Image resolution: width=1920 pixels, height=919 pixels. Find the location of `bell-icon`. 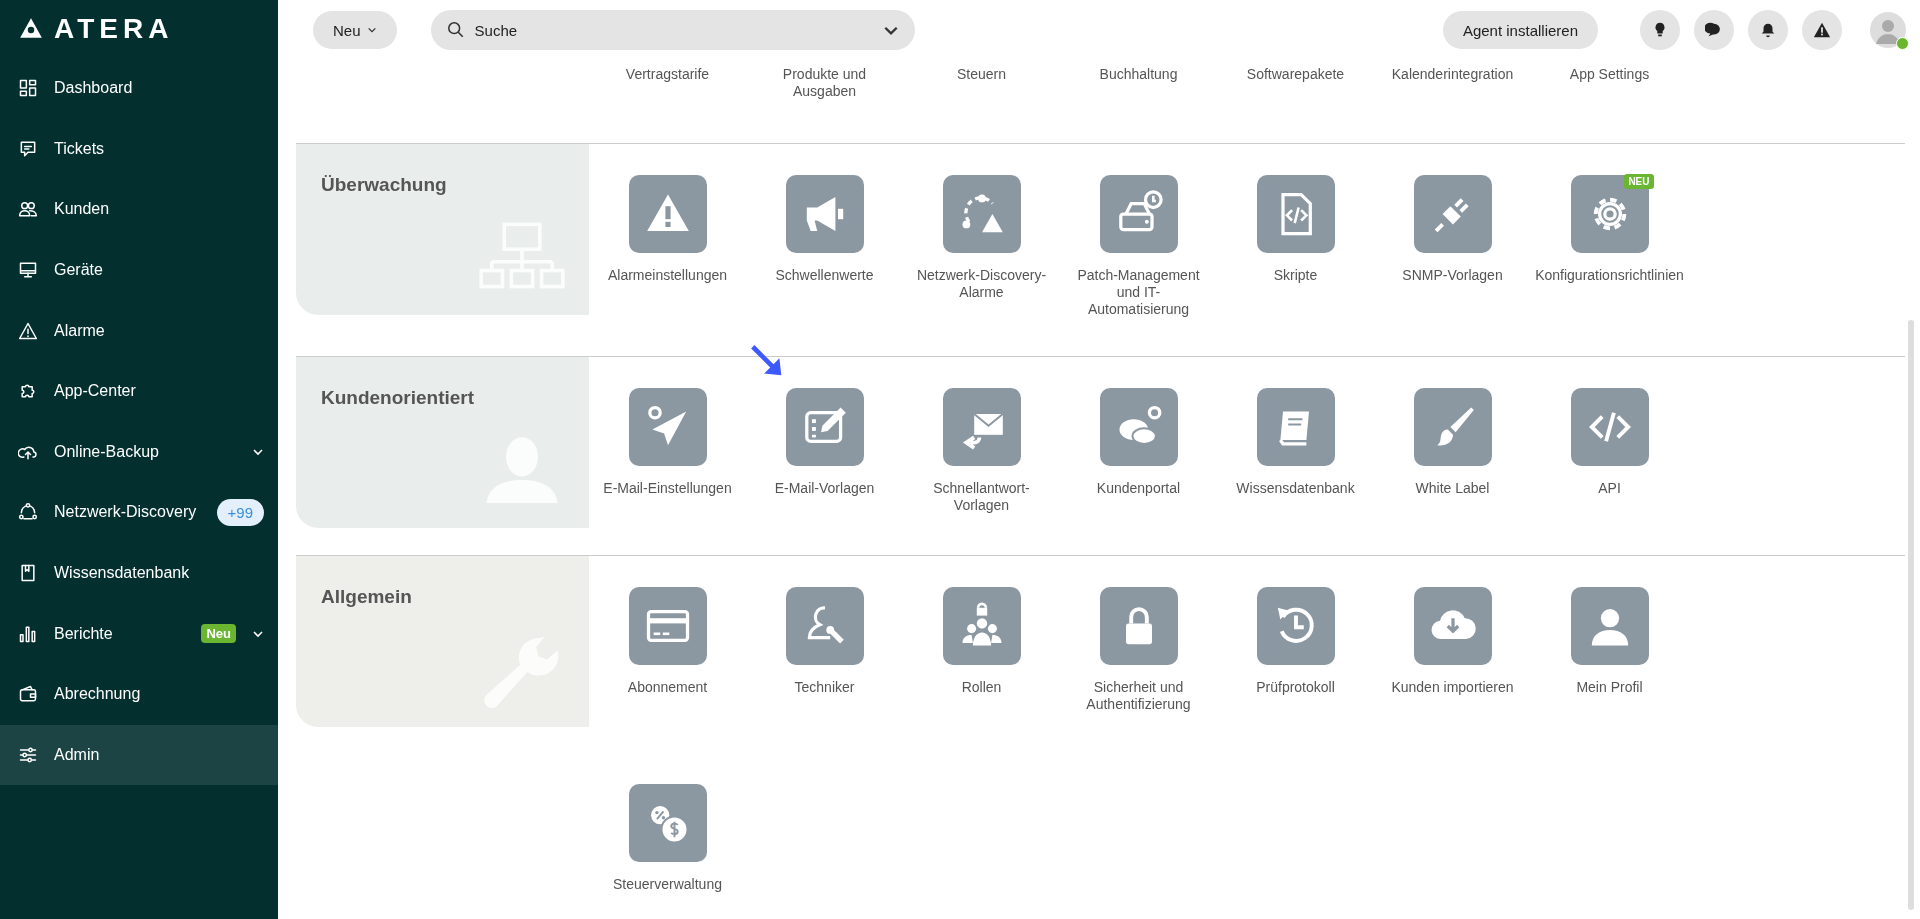

bell-icon is located at coordinates (1768, 30).